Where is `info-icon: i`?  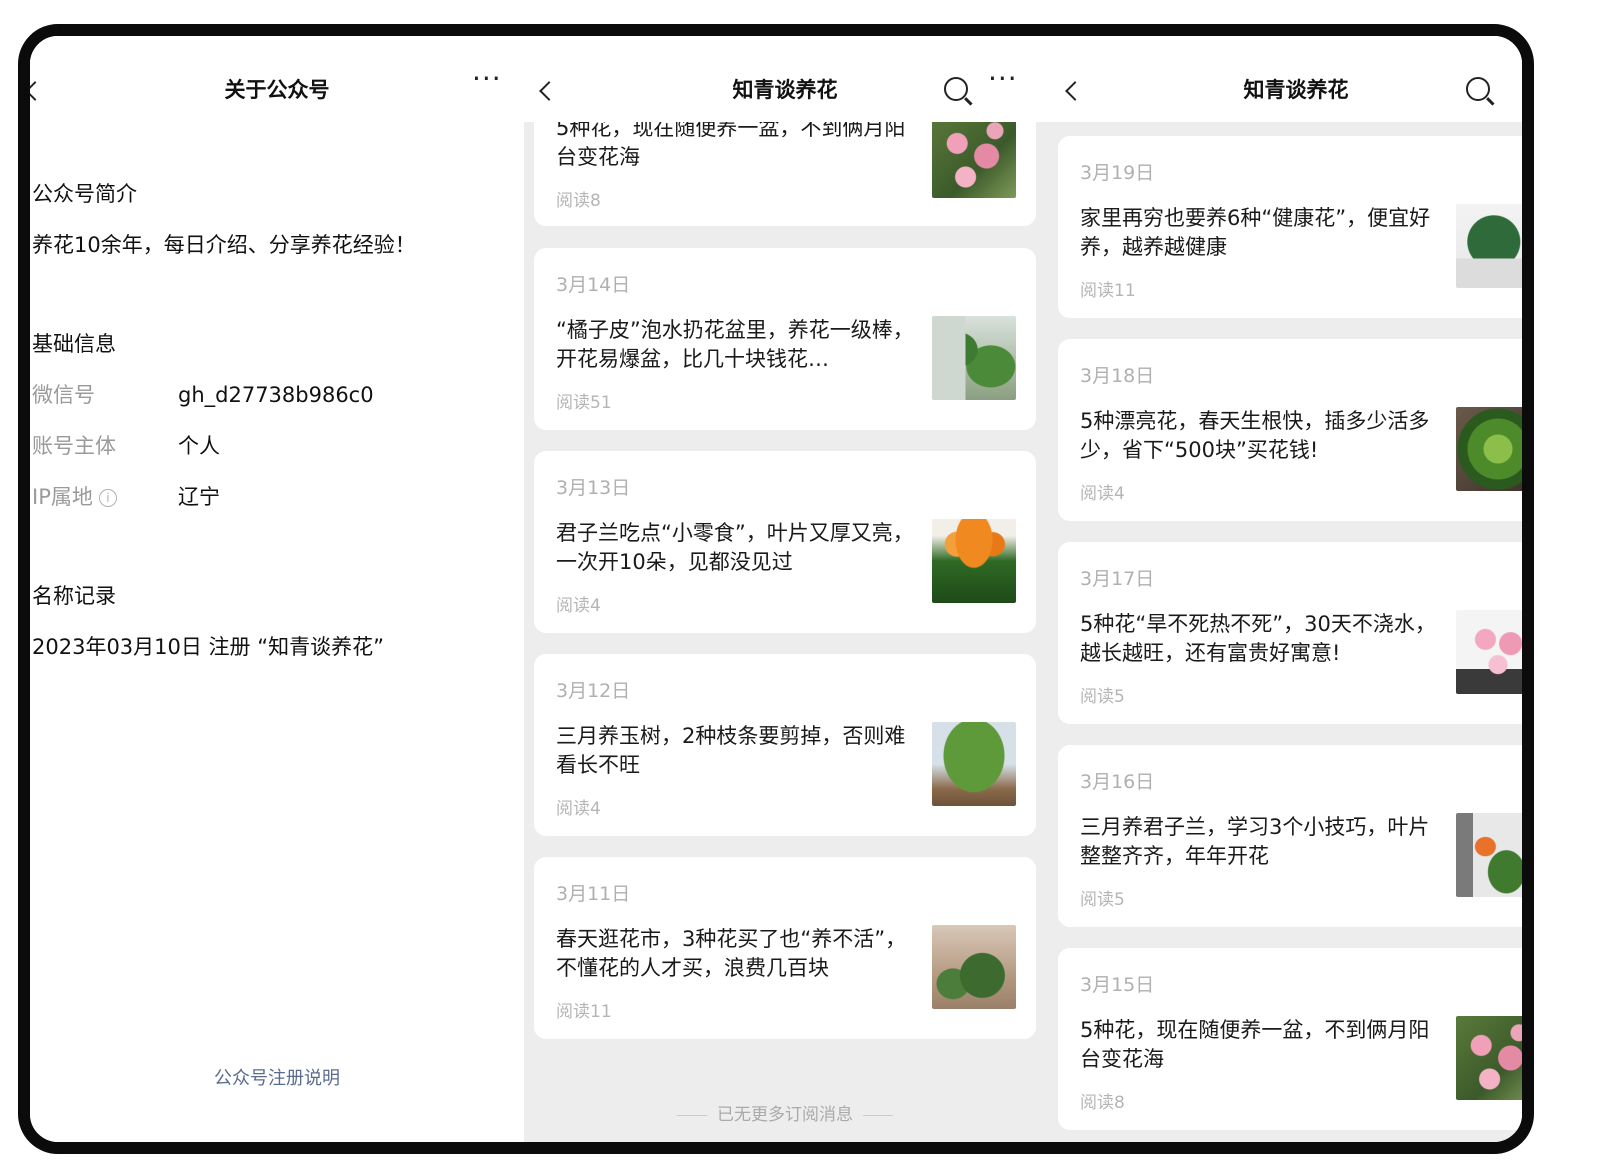
info-icon: i is located at coordinates (107, 498).